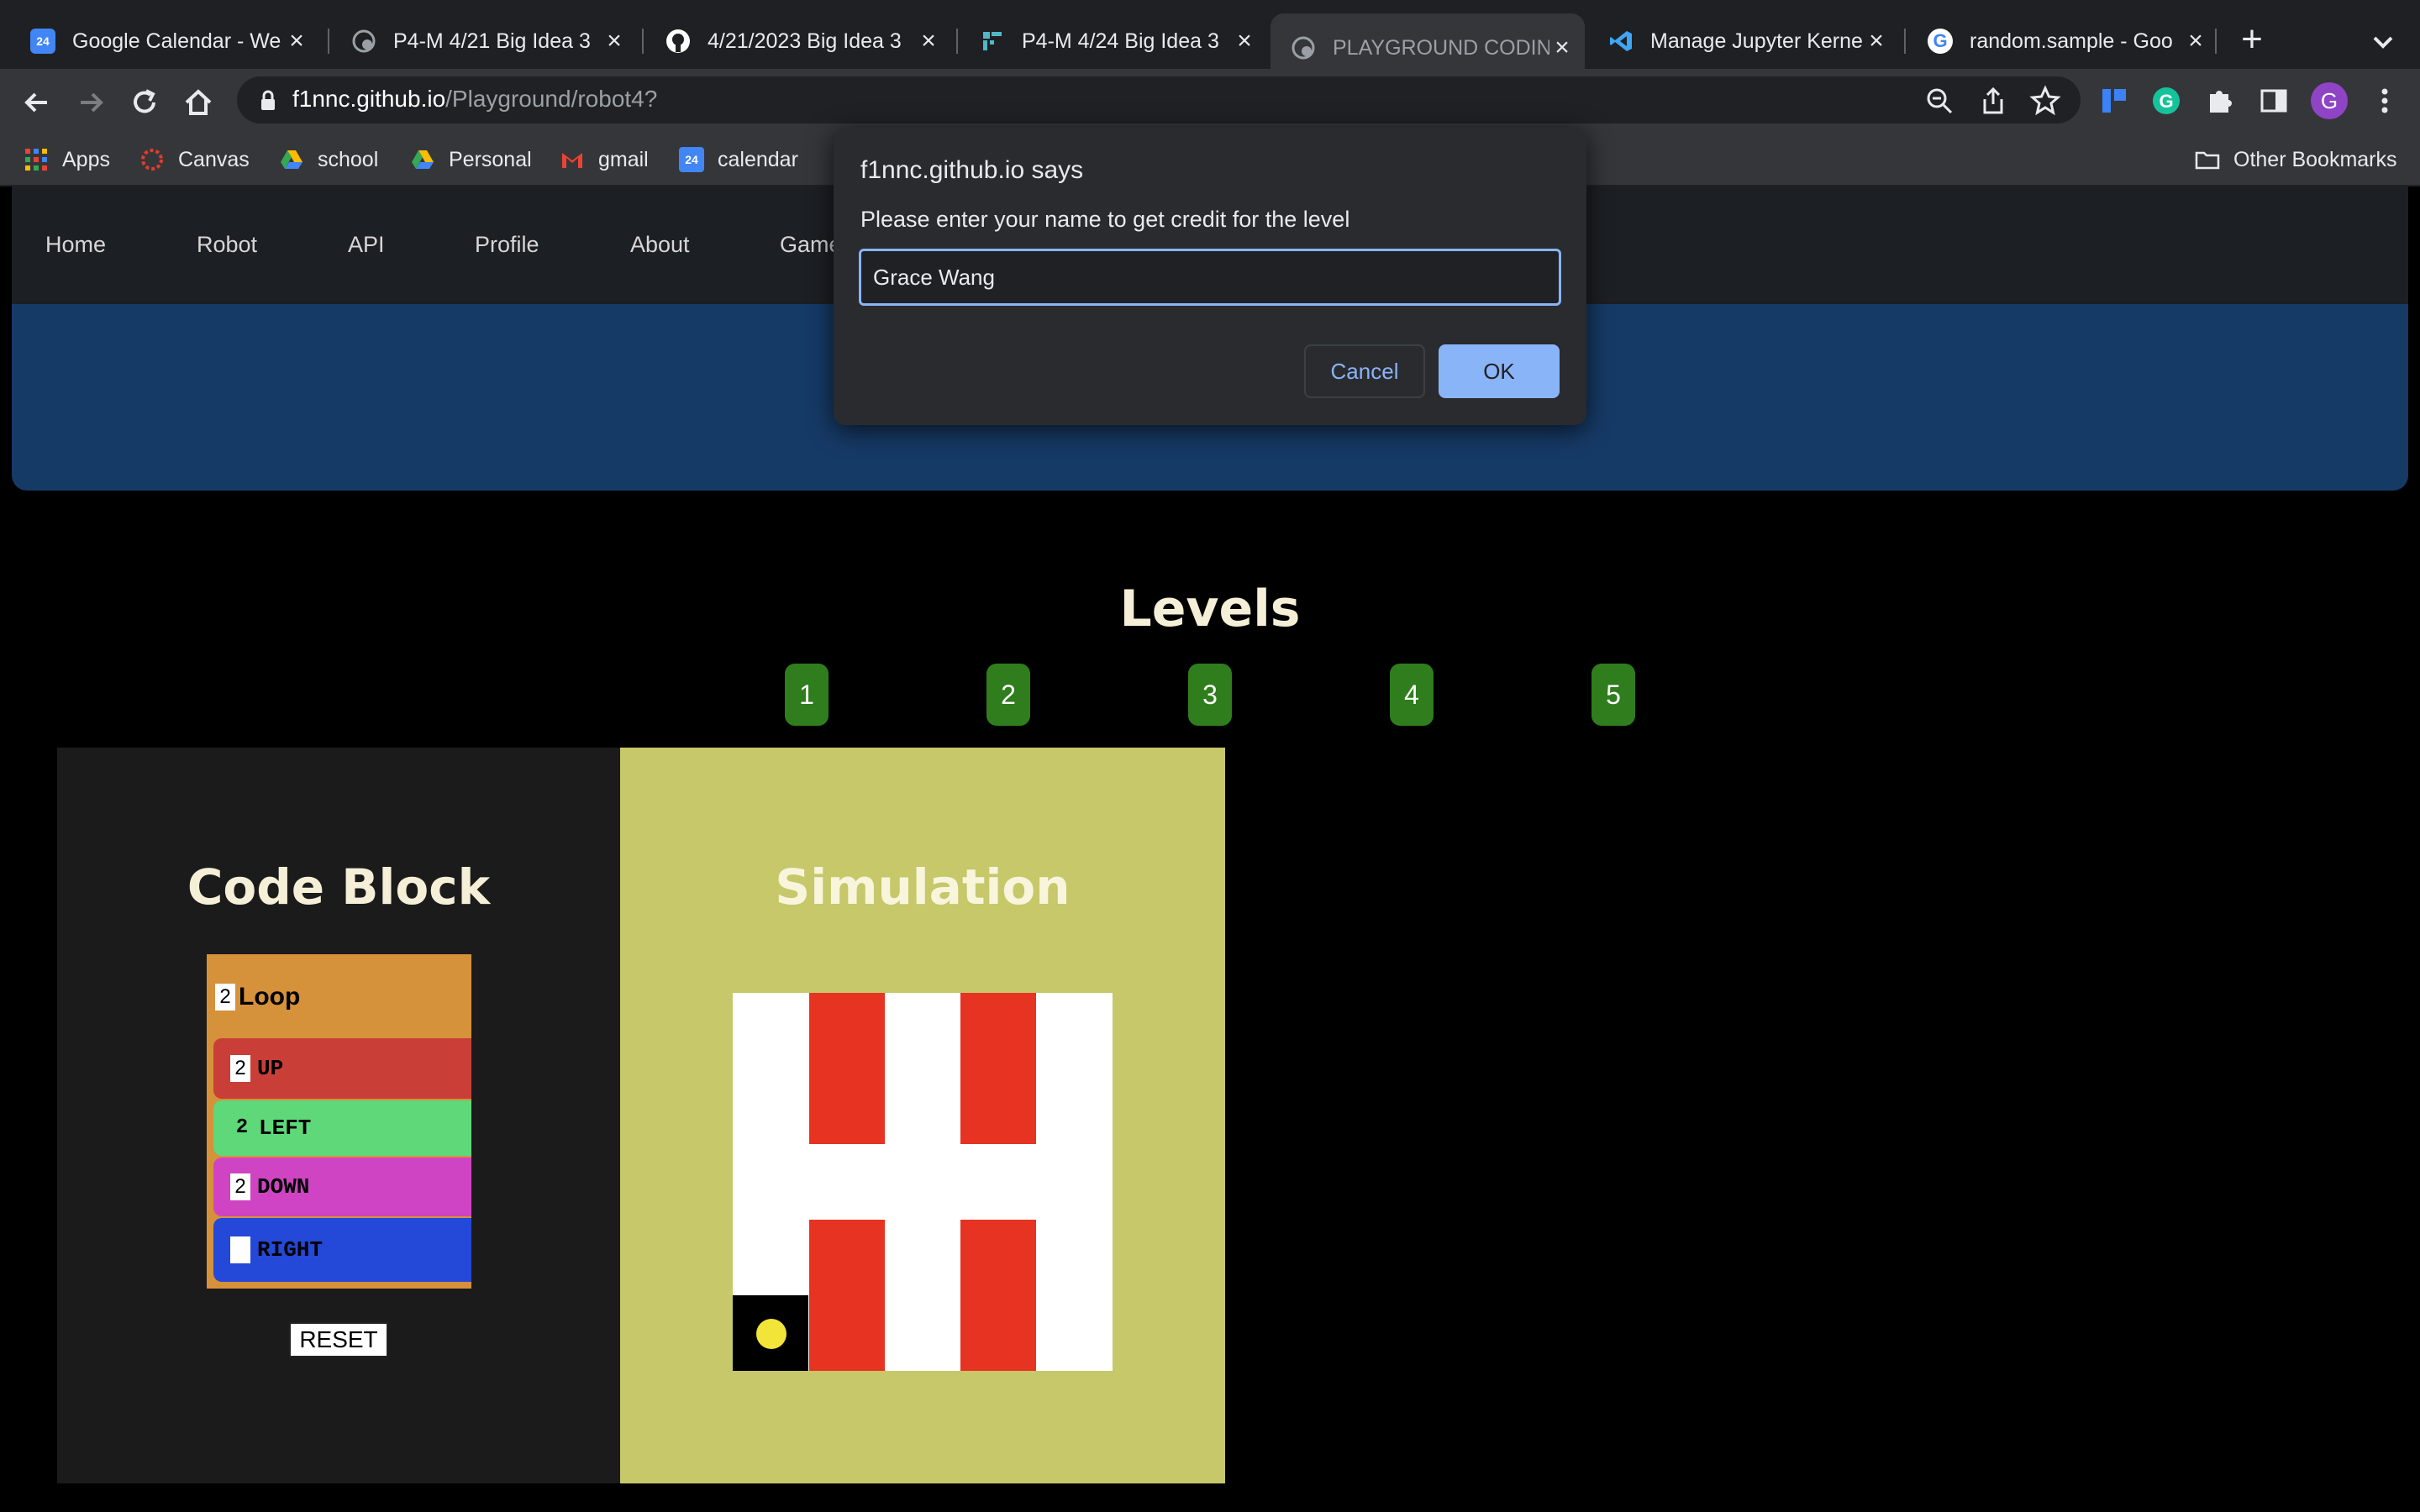  What do you see at coordinates (369, 99) in the screenshot?
I see `url-host: f1nnc.github.io` at bounding box center [369, 99].